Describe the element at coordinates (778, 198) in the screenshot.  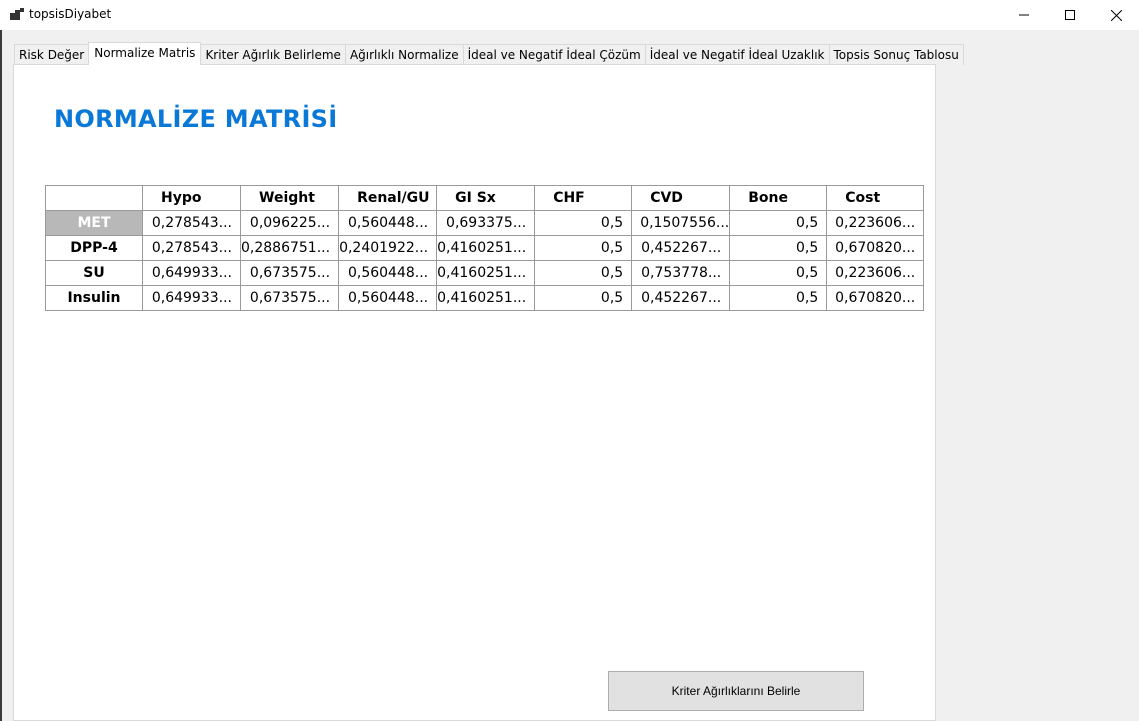
I see `column-header-bone: Bone` at that location.